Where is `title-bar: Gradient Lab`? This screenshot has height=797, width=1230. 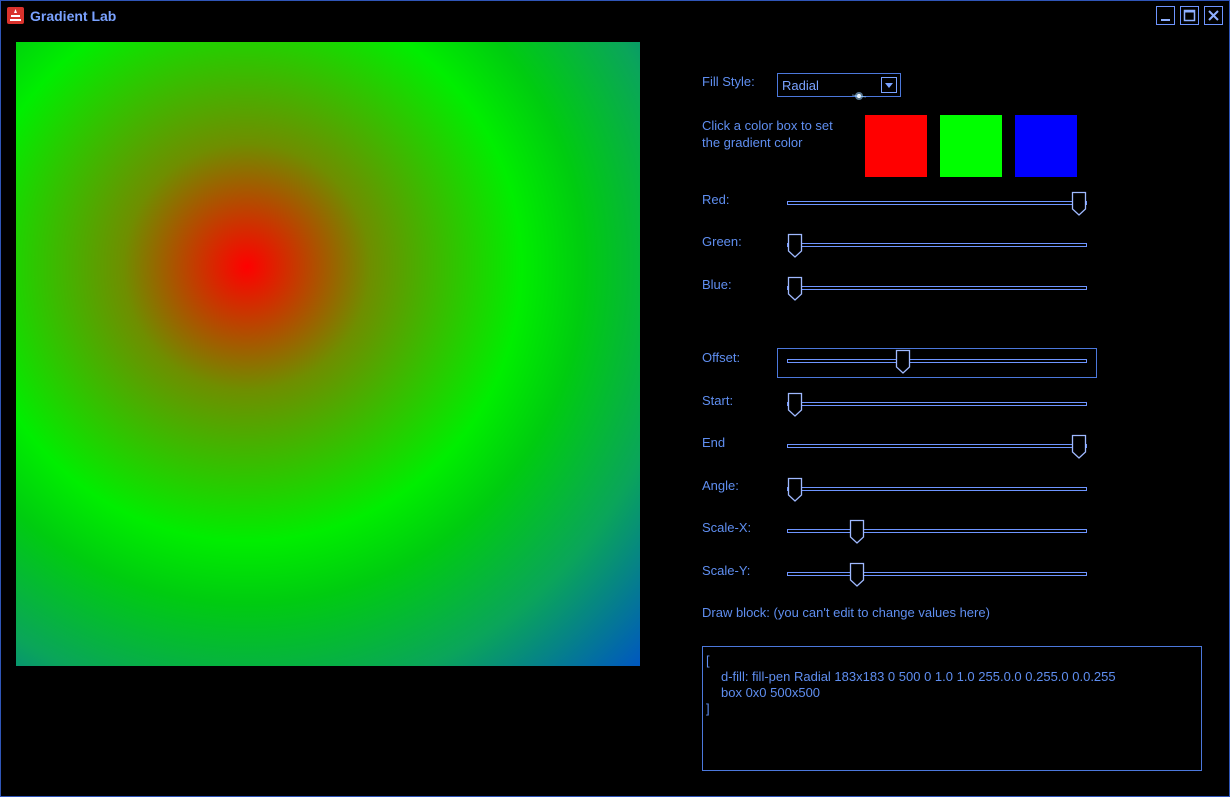
title-bar: Gradient Lab is located at coordinates (615, 16).